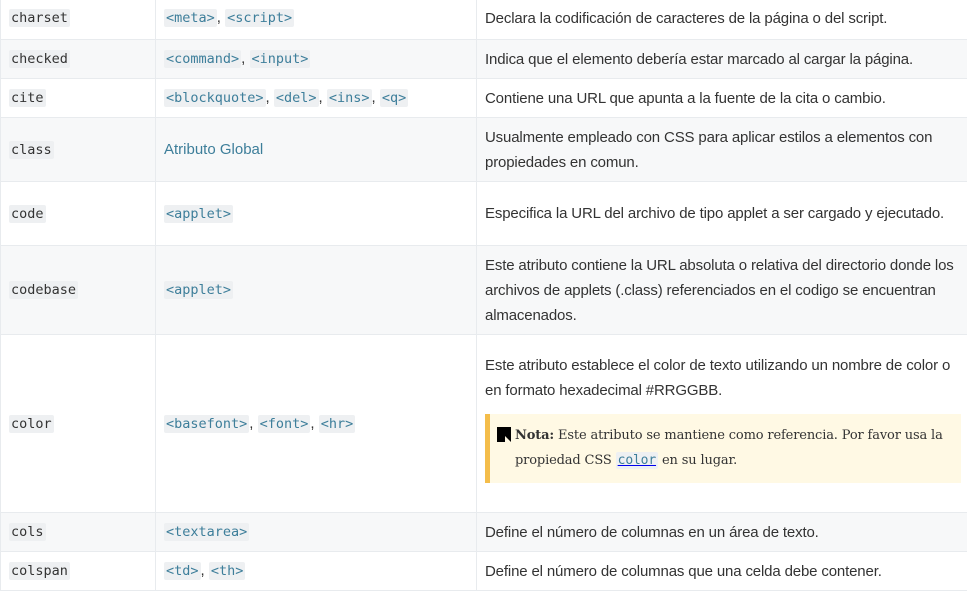 Image resolution: width=967 pixels, height=591 pixels. What do you see at coordinates (78, 214) in the screenshot?
I see `attribute-cell: code` at bounding box center [78, 214].